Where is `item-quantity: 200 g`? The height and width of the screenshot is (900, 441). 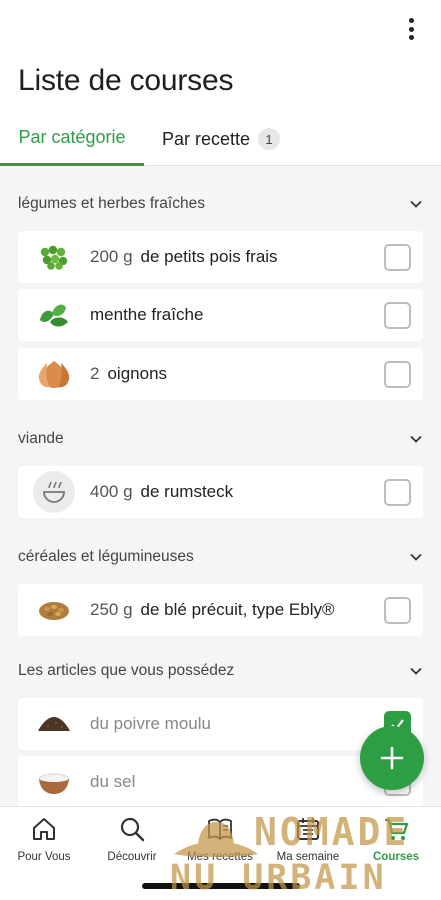 item-quantity: 200 g is located at coordinates (111, 256).